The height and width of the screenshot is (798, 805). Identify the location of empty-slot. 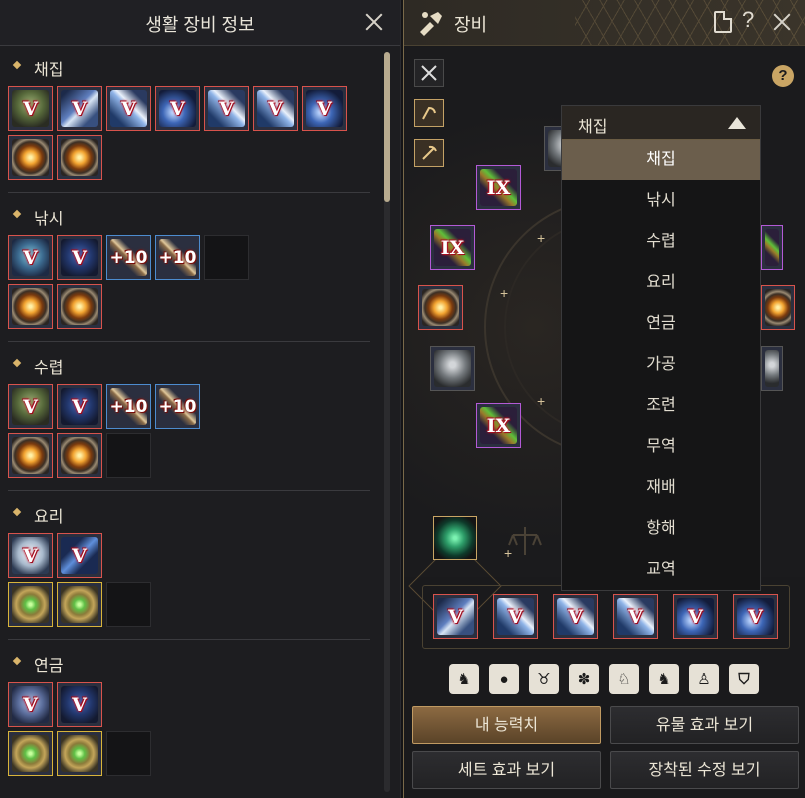
(128, 753).